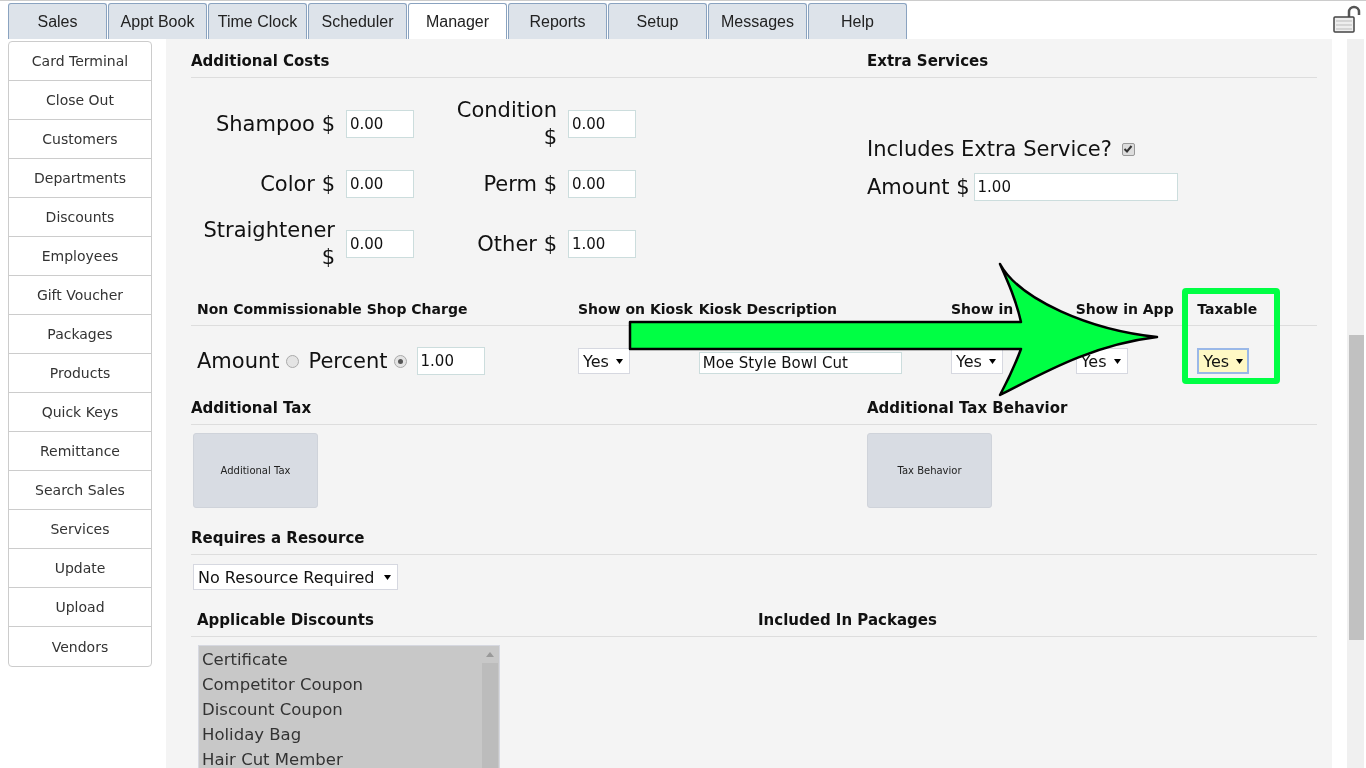 The image size is (1366, 768). What do you see at coordinates (757, 21) in the screenshot?
I see `tab: Messages` at bounding box center [757, 21].